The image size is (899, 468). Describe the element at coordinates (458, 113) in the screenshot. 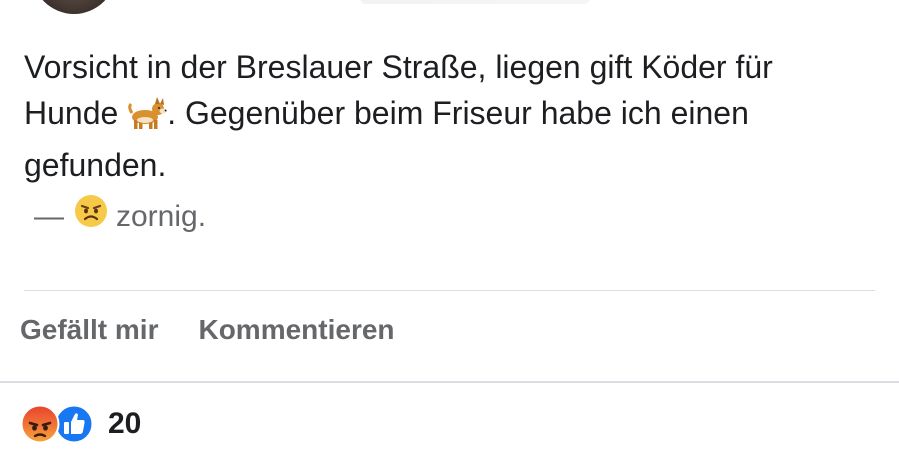

I see `post-text-line2b: . Gegenüber beim Friseur habe ich einen` at that location.